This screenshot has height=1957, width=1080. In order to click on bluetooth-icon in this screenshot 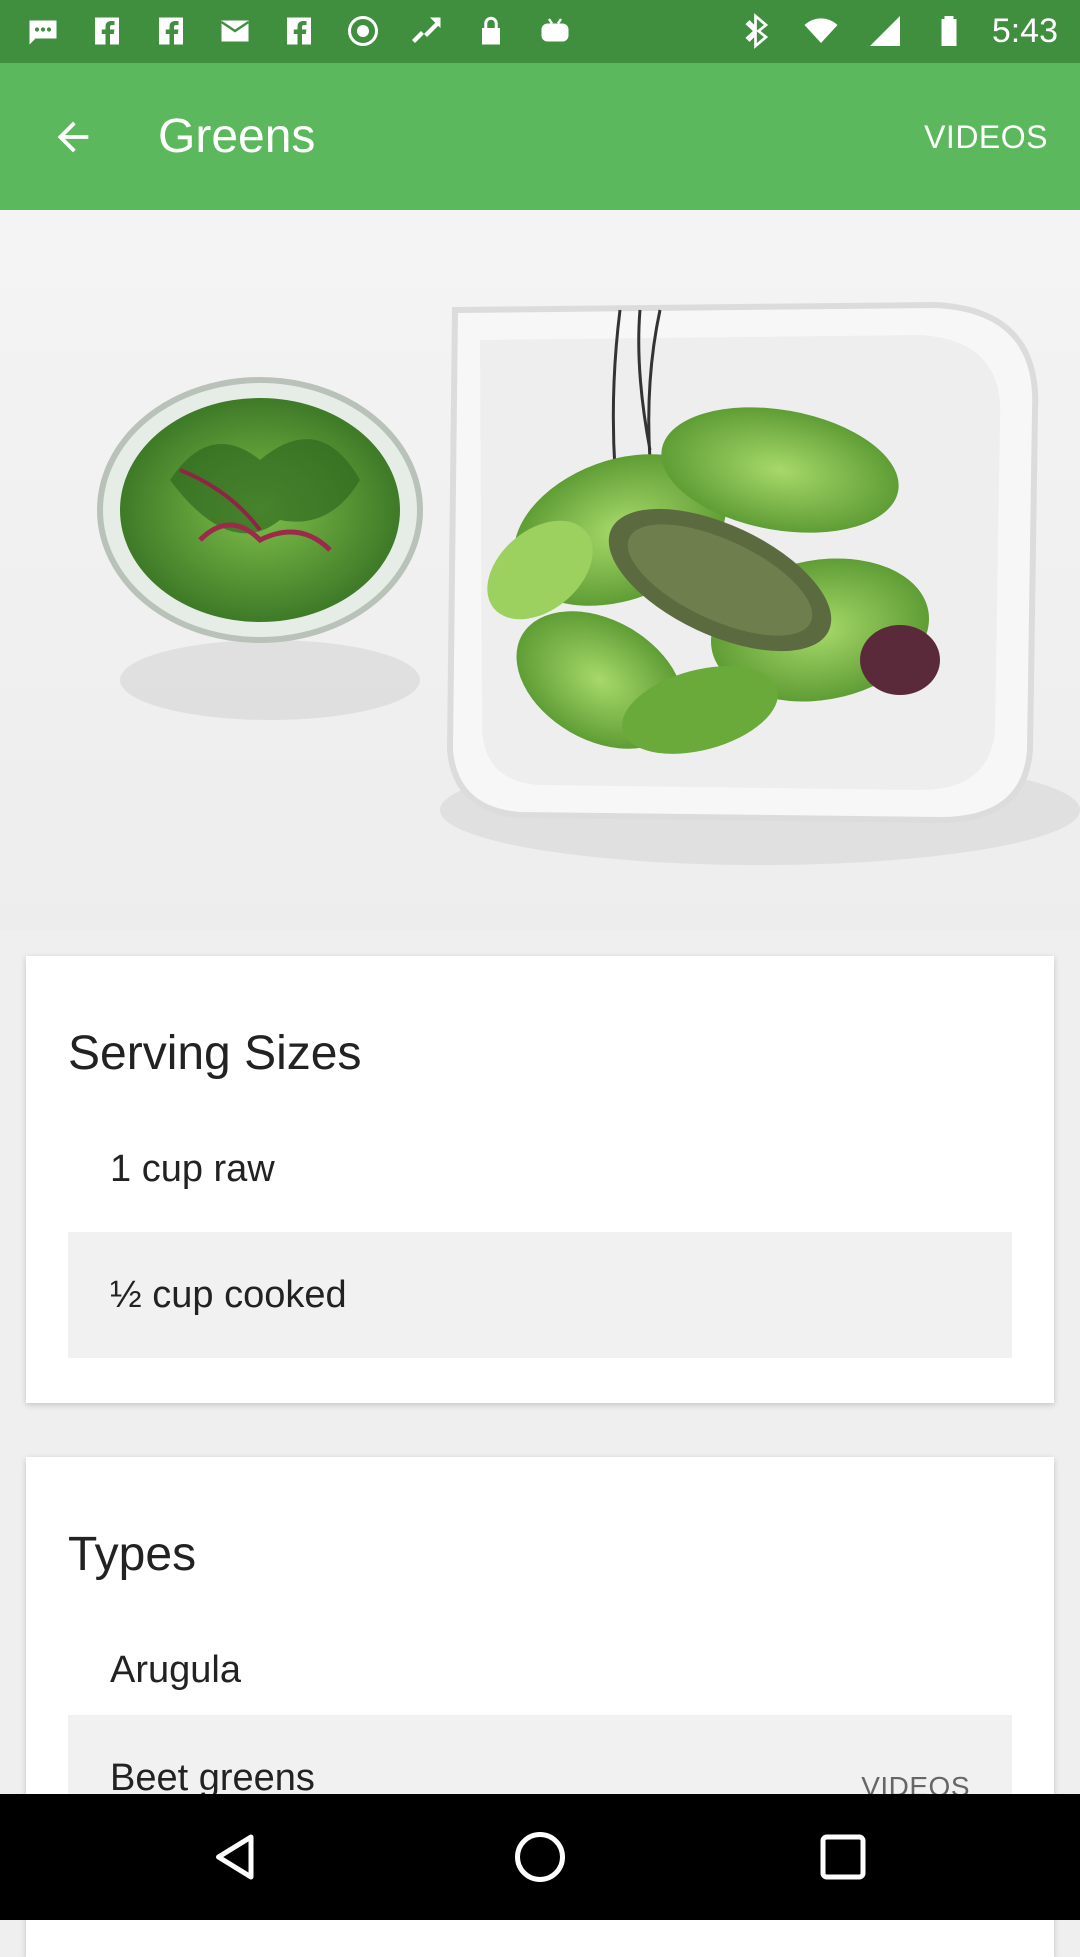, I will do `click(757, 31)`.